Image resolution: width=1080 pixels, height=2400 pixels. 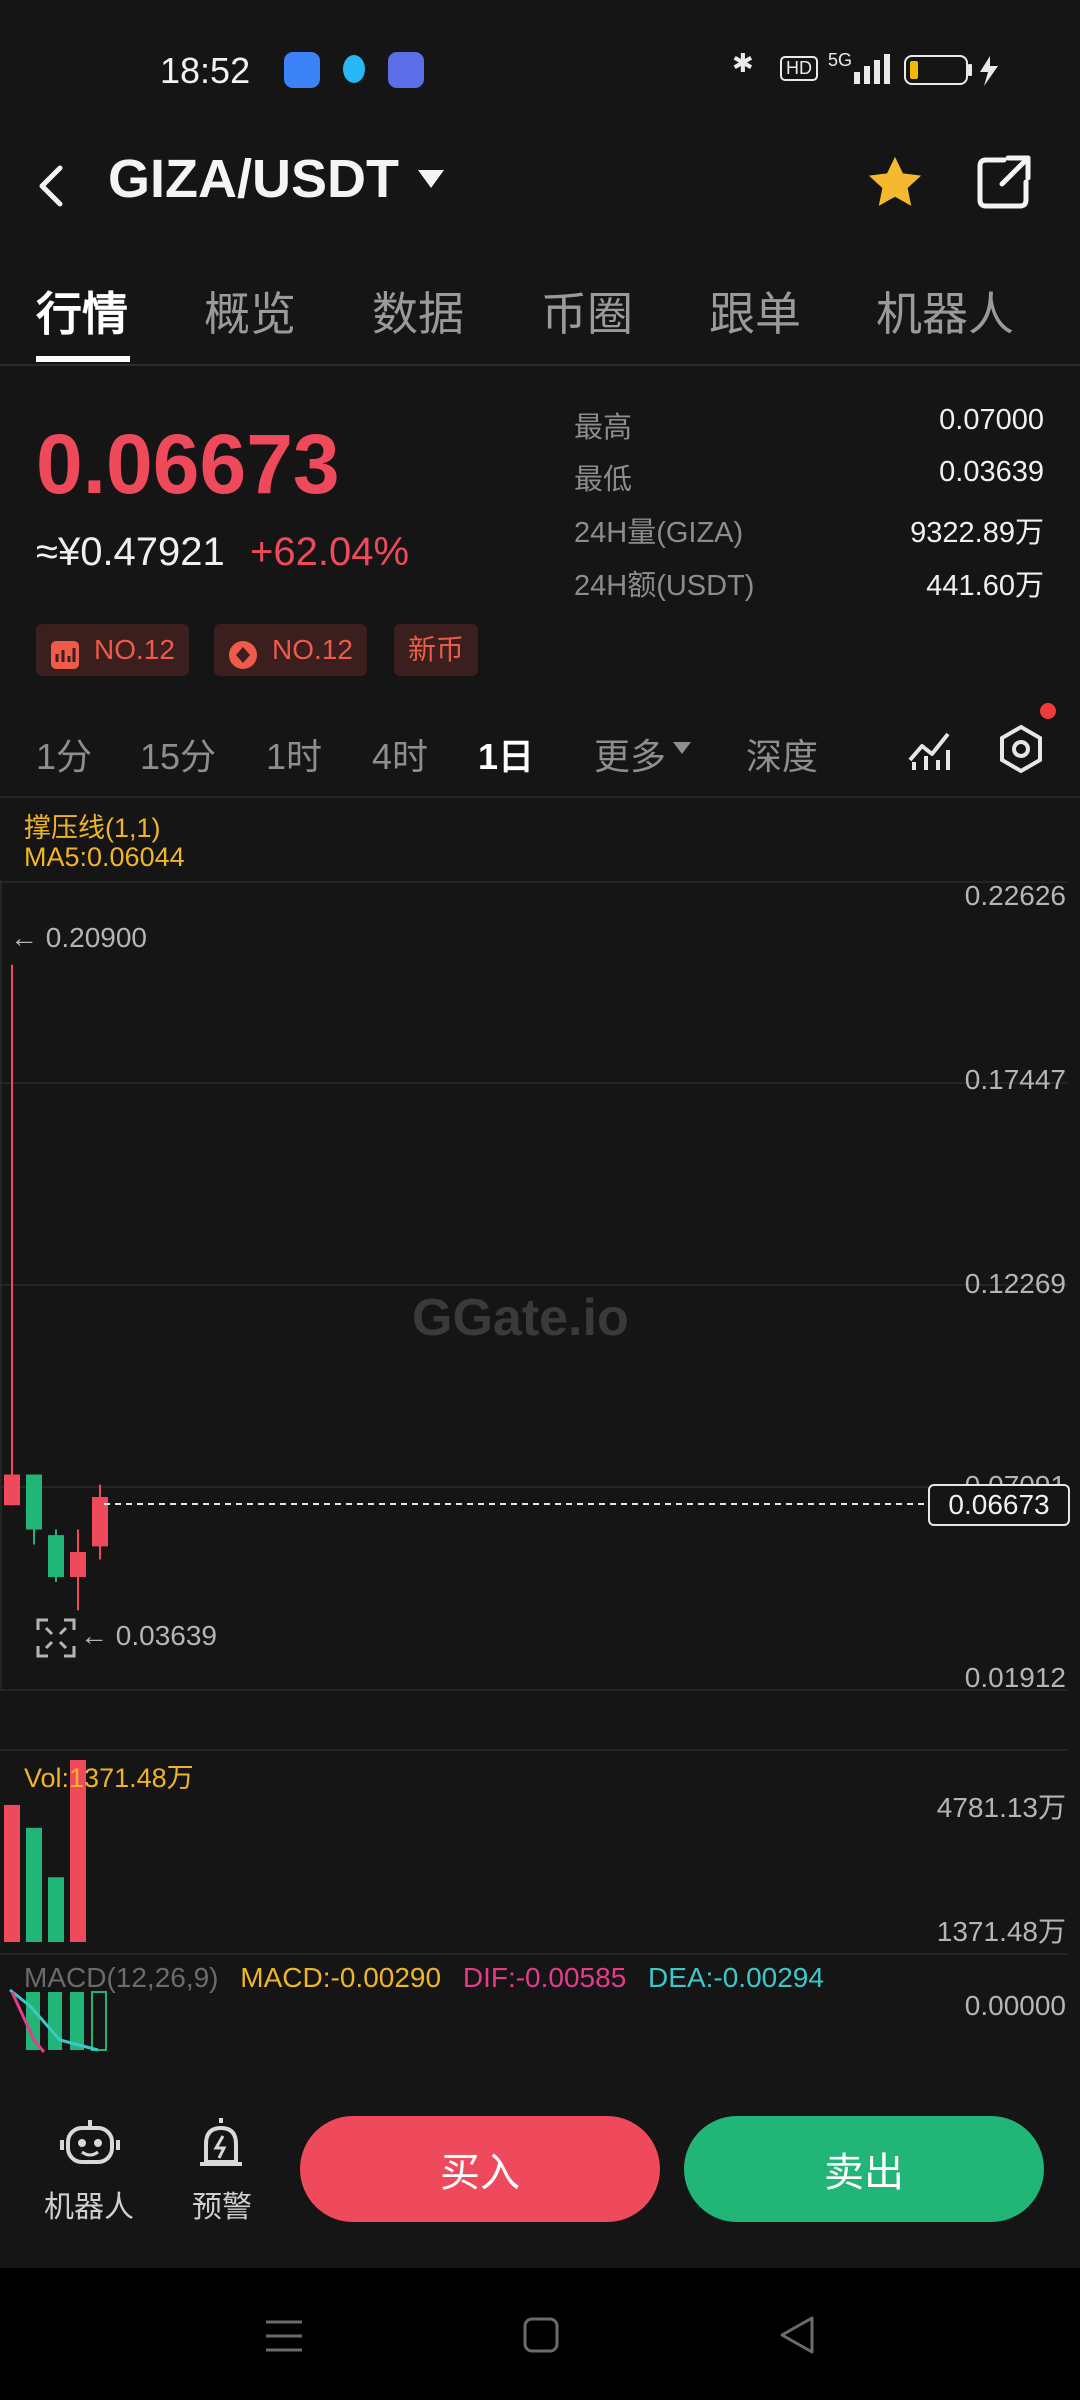 What do you see at coordinates (78, 937) in the screenshot?
I see `high-marker: ← 0.20900` at bounding box center [78, 937].